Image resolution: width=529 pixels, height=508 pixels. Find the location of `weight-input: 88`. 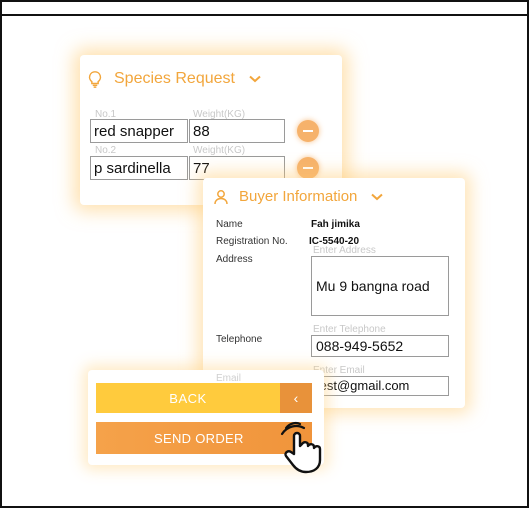

weight-input: 88 is located at coordinates (237, 131).